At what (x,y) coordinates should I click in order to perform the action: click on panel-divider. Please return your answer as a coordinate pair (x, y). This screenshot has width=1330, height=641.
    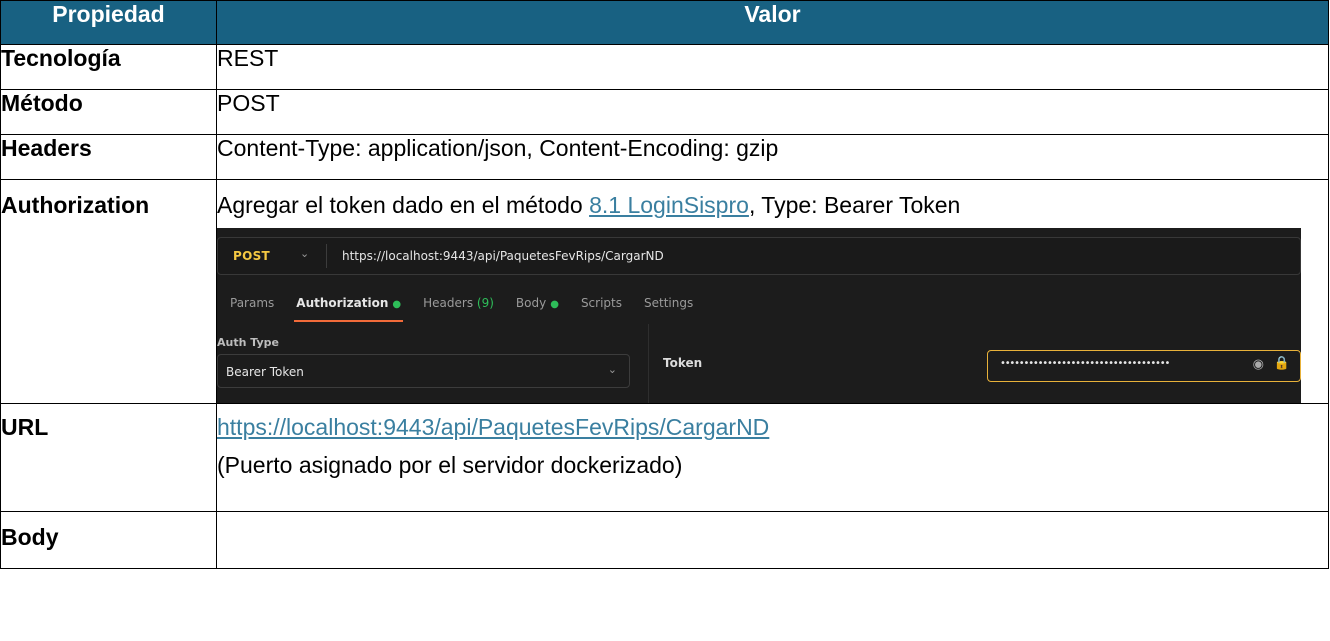
    Looking at the image, I should click on (648, 363).